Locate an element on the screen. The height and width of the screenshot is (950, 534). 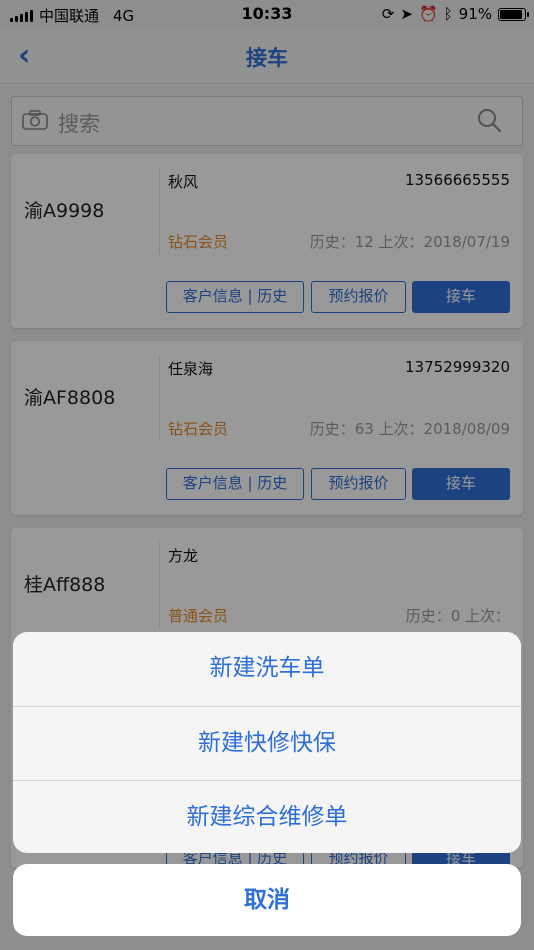
new-wash-order-option: 新建洗车单 is located at coordinates (267, 668).